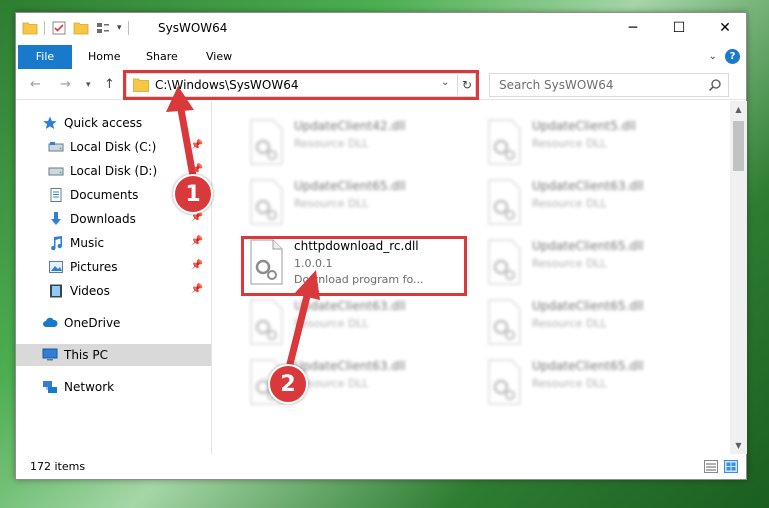  Describe the element at coordinates (103, 123) in the screenshot. I see `sidebar-item-label: Quick access` at that location.